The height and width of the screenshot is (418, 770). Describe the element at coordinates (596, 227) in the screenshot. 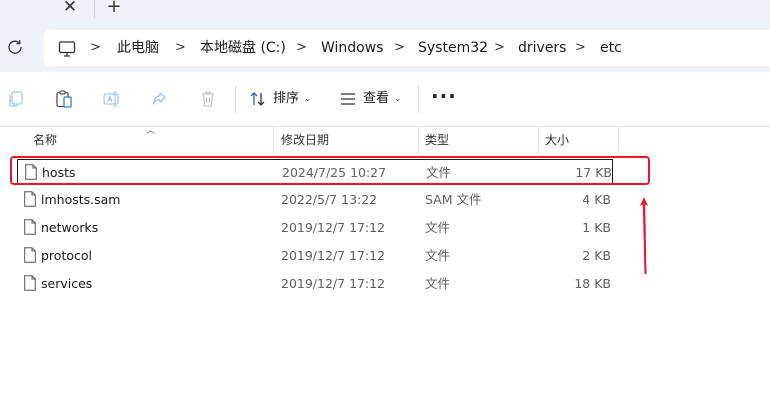

I see `file-size: 1 KB` at that location.